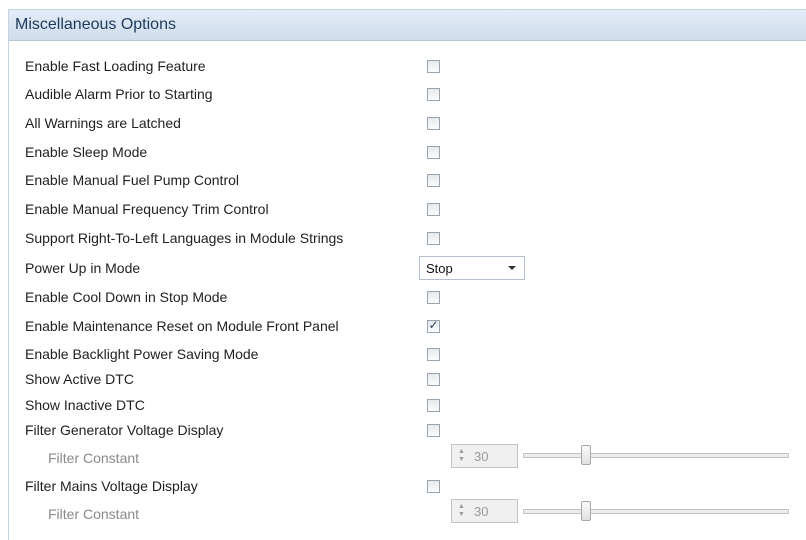  Describe the element at coordinates (433, 94) in the screenshot. I see `checkbox-audible-alarm` at that location.